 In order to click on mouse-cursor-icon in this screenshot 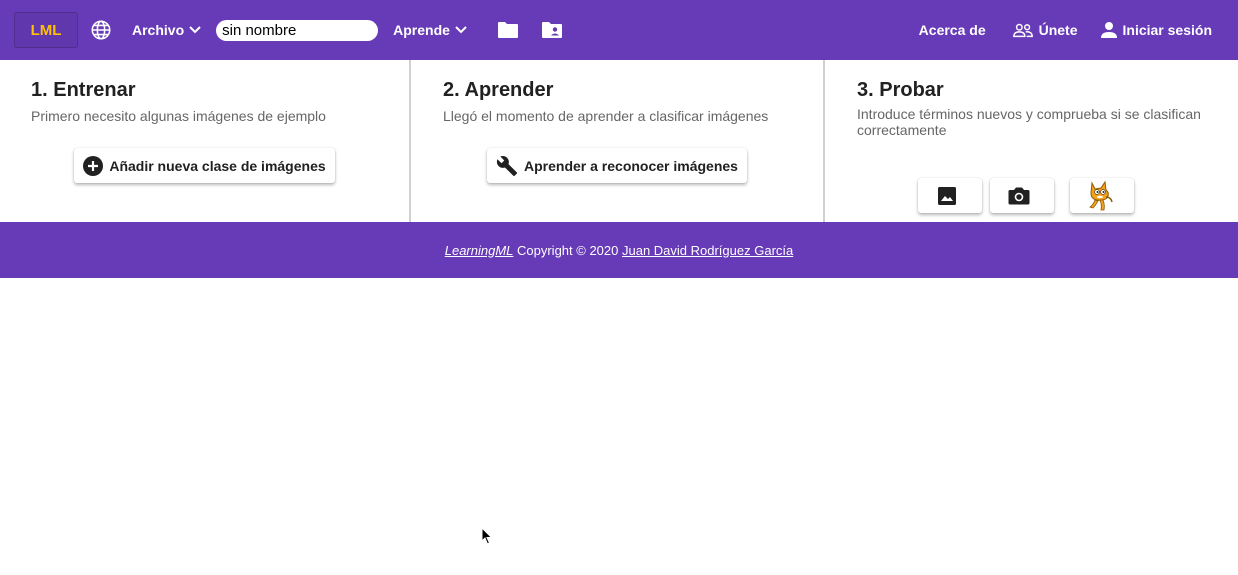, I will do `click(487, 538)`.